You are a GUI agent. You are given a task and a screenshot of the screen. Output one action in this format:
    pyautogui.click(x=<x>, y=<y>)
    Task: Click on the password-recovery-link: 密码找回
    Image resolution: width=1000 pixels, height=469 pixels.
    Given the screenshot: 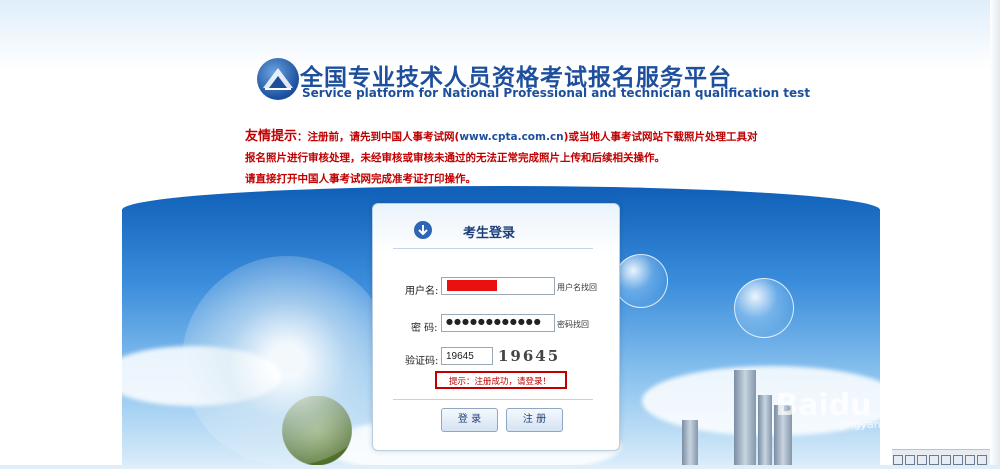 What is the action you would take?
    pyautogui.click(x=573, y=324)
    